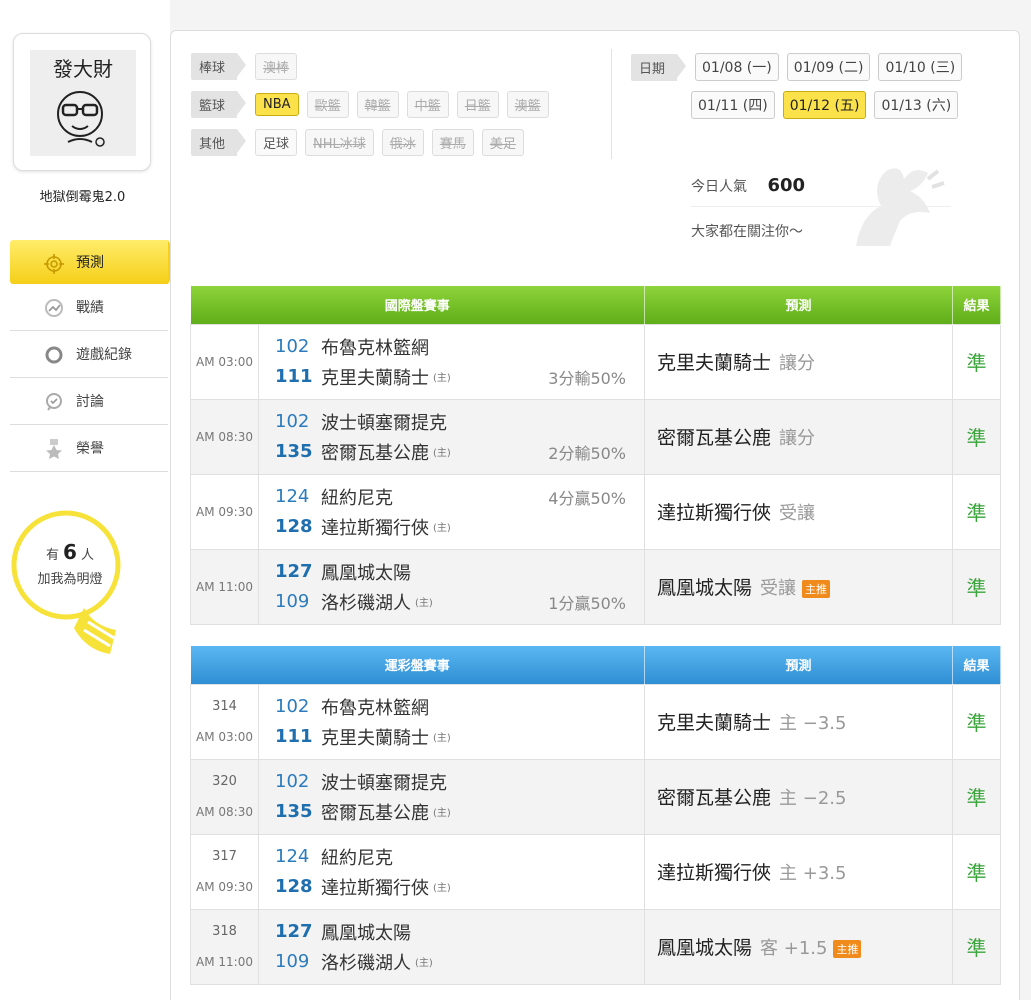 The image size is (1031, 1000). What do you see at coordinates (813, 798) in the screenshot?
I see `pick-line: 主 −2.5` at bounding box center [813, 798].